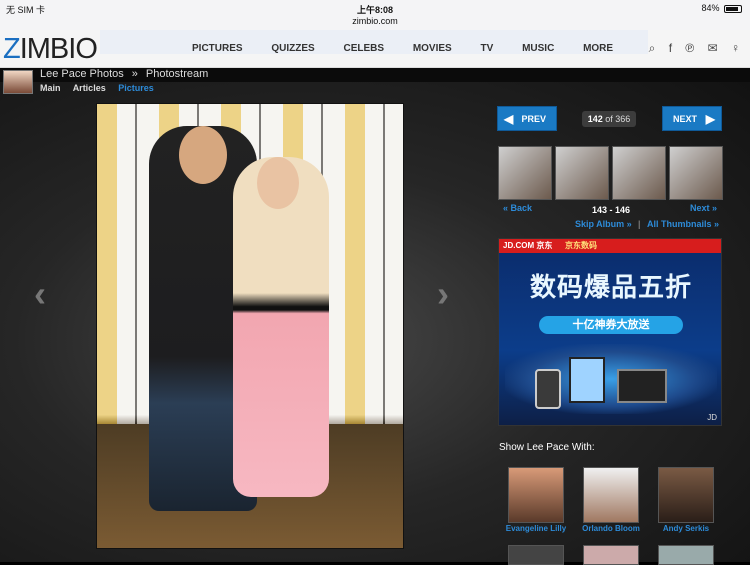 This screenshot has width=750, height=565. What do you see at coordinates (18, 82) in the screenshot?
I see `avatar` at bounding box center [18, 82].